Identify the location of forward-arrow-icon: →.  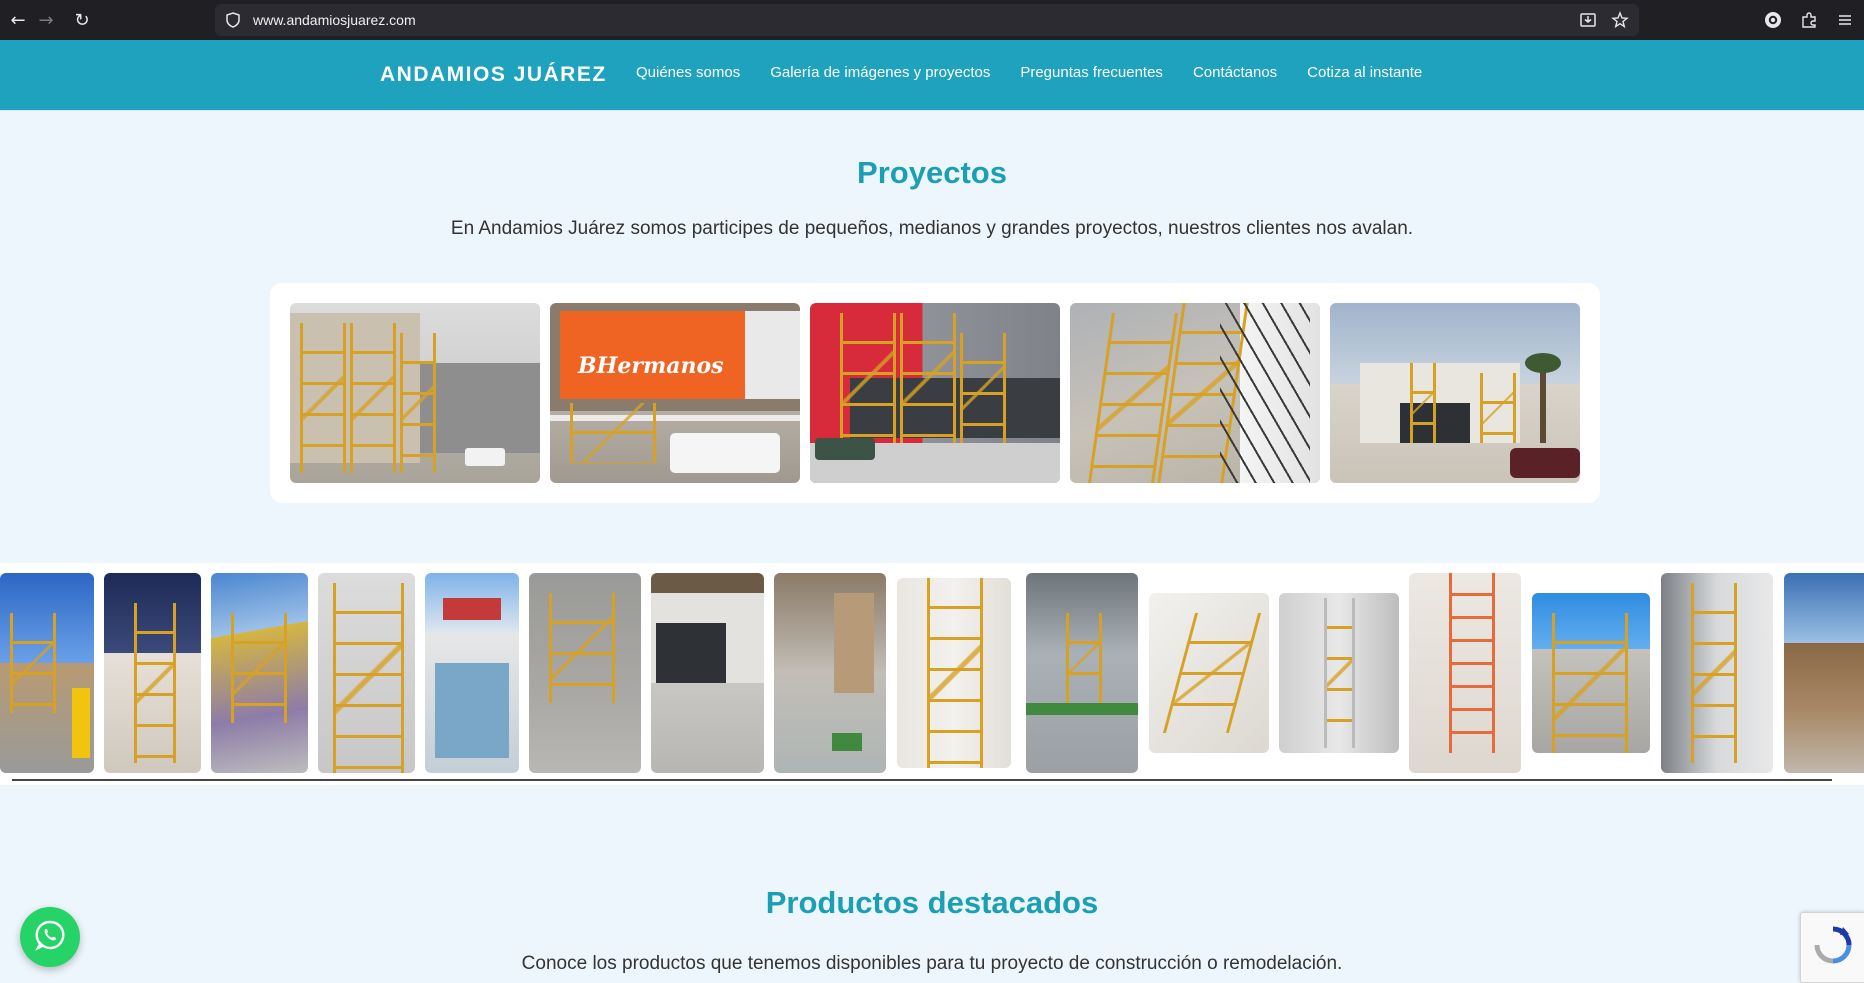
(46, 20).